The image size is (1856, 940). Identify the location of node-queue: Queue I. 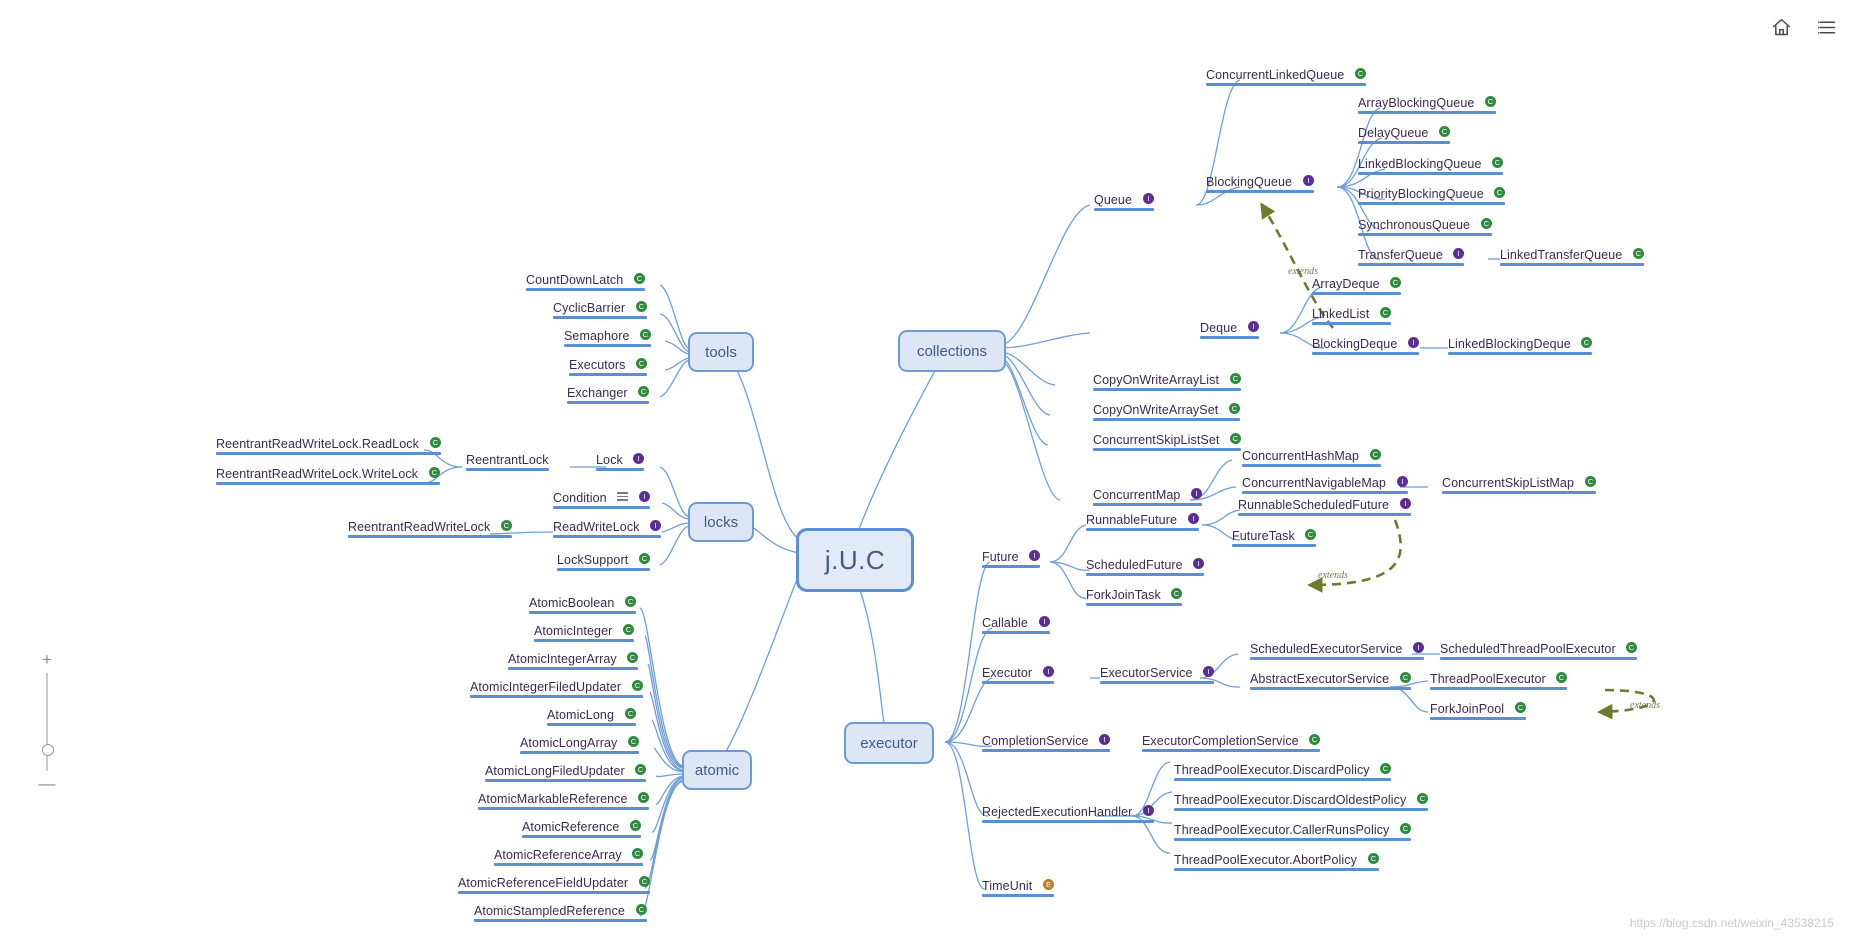
(1124, 201).